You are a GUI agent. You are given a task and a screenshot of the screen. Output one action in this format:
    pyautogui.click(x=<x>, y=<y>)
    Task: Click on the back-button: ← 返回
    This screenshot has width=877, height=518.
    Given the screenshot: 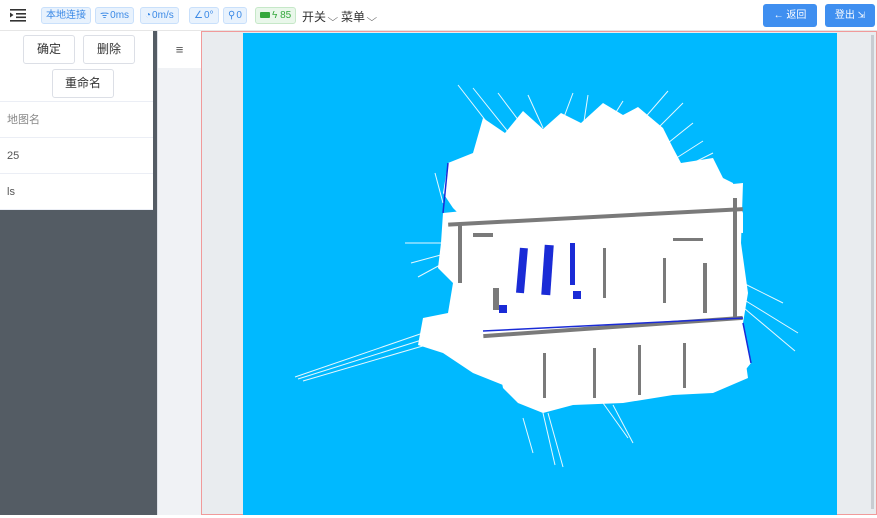 What is the action you would take?
    pyautogui.click(x=790, y=15)
    